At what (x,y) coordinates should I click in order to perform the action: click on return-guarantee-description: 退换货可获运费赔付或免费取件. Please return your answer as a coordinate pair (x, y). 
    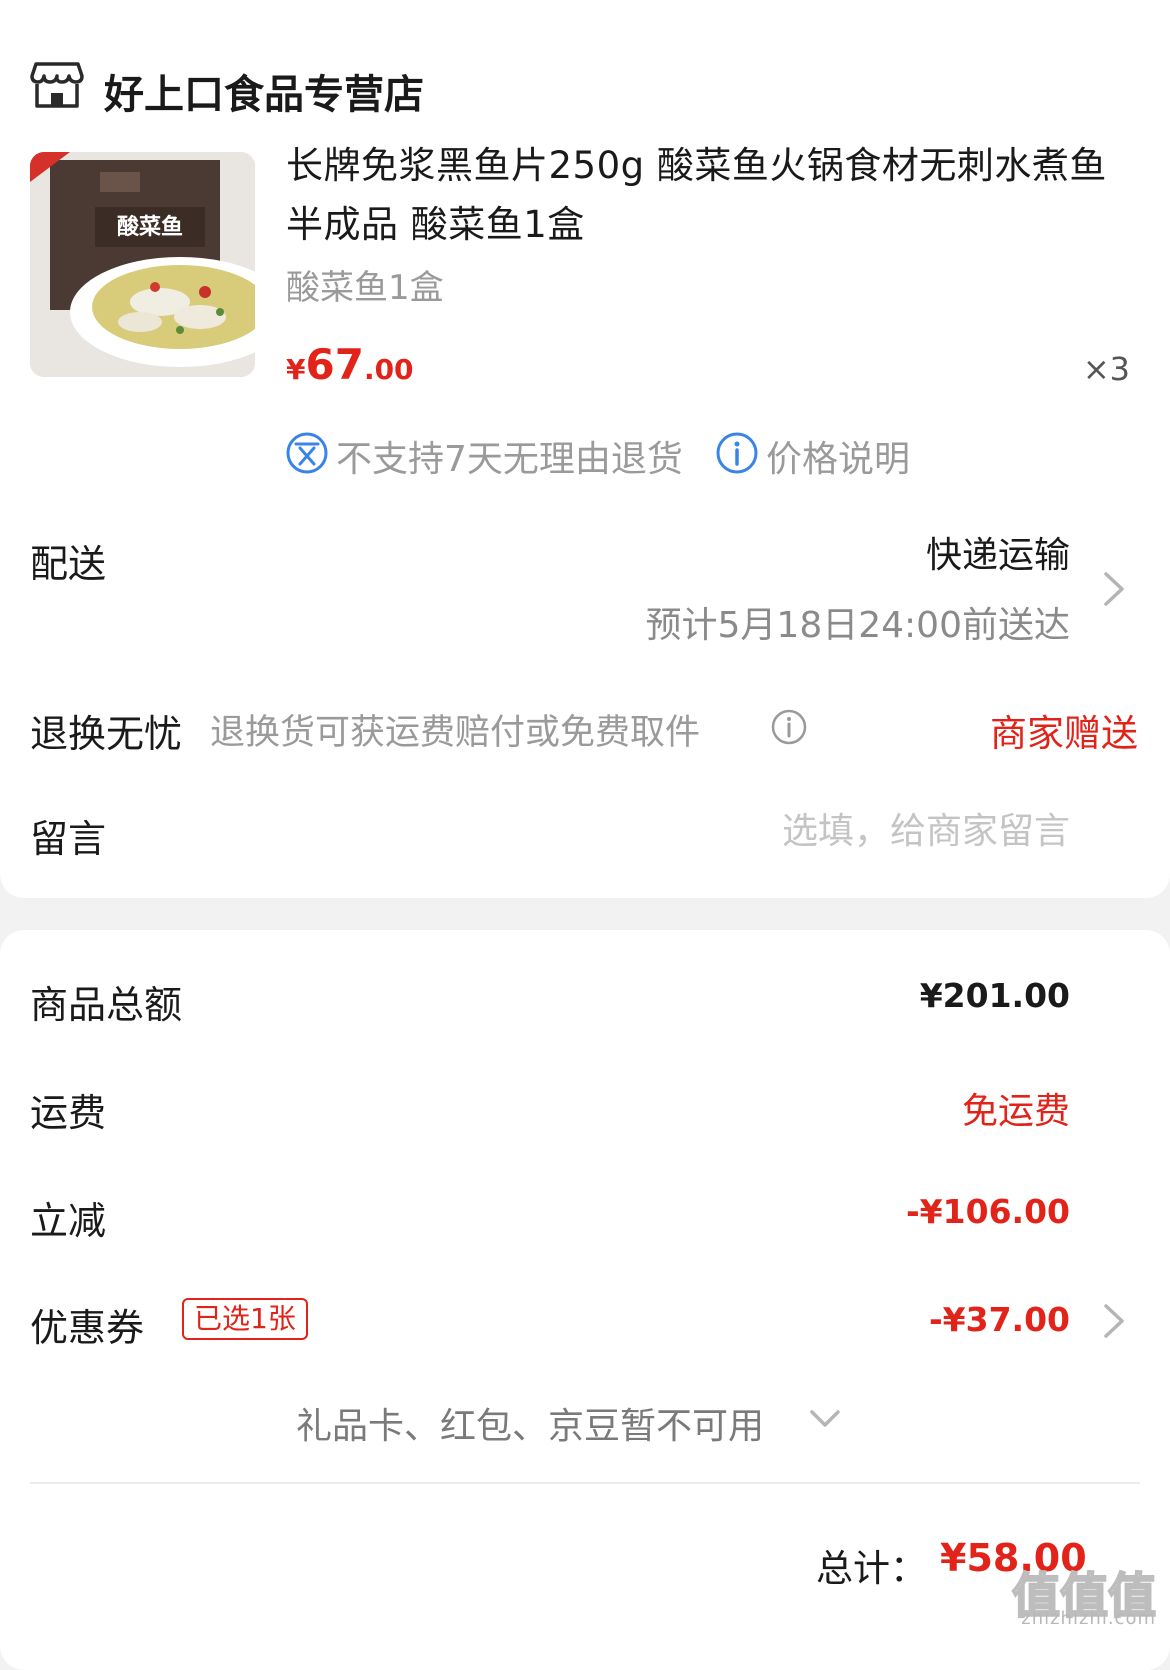
    Looking at the image, I should click on (455, 733).